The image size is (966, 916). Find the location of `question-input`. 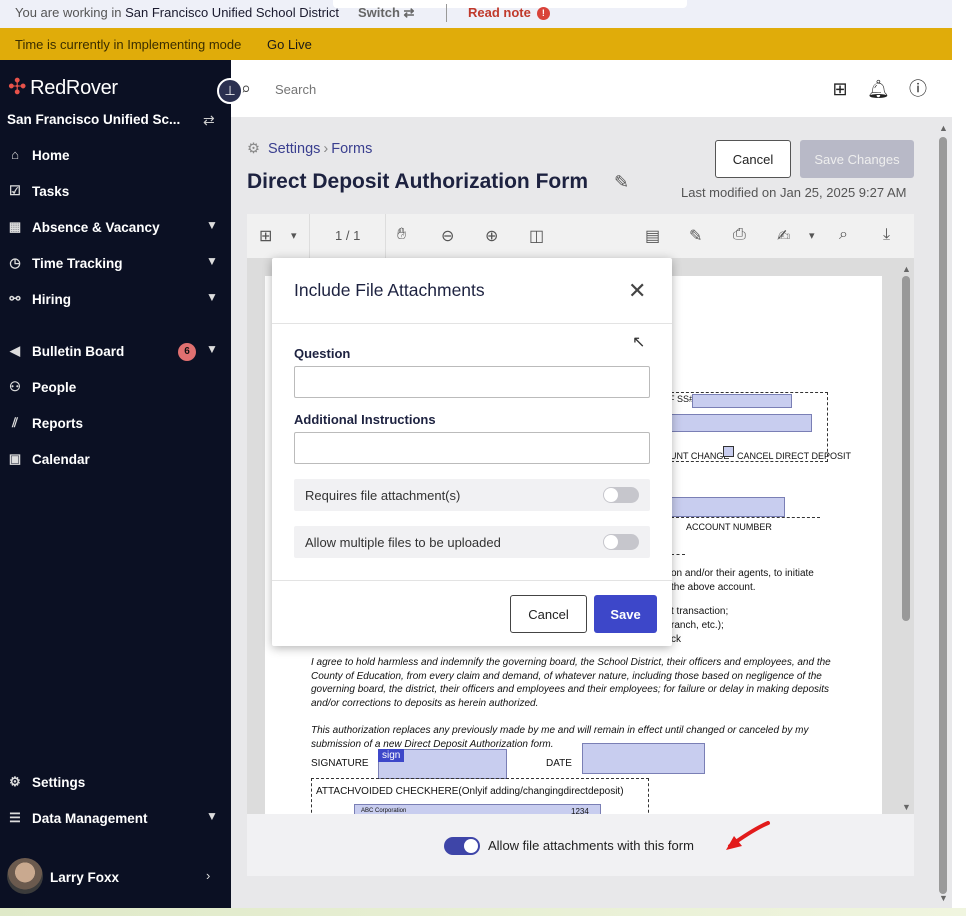

question-input is located at coordinates (472, 382).